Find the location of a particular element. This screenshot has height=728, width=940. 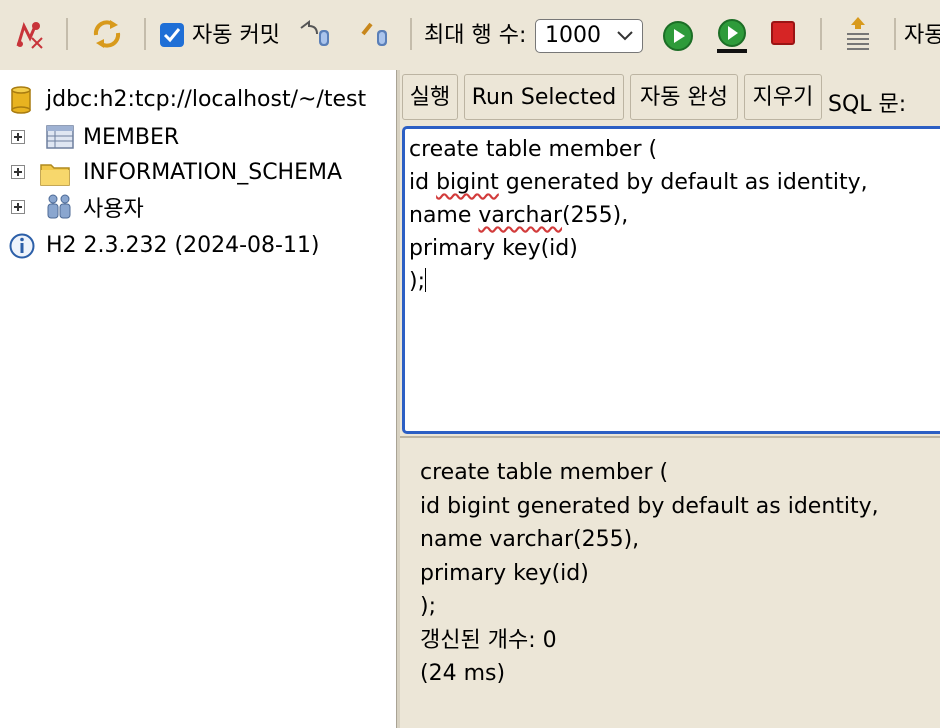

tree-item-member: MEMBER is located at coordinates (198, 137).